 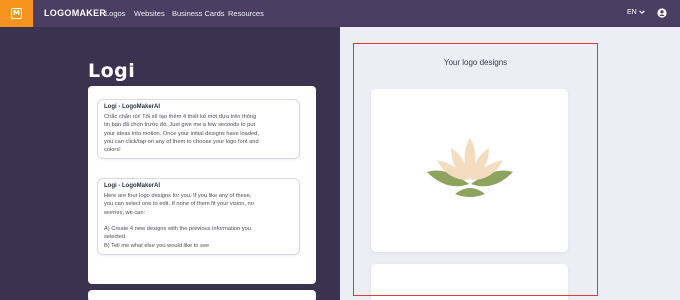 What do you see at coordinates (198, 13) in the screenshot?
I see `nav-business-cards: Business Cards` at bounding box center [198, 13].